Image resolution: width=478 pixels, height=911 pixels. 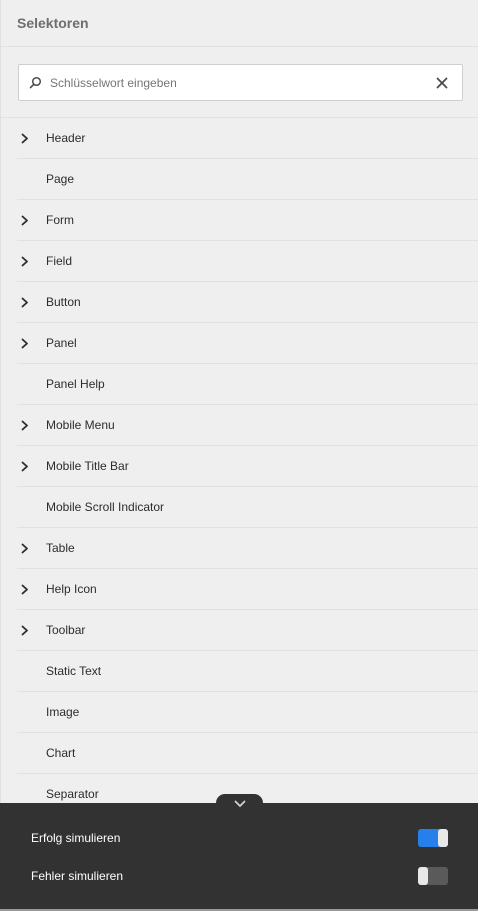 What do you see at coordinates (77, 876) in the screenshot?
I see `simulate-error-label: Fehler simulieren` at bounding box center [77, 876].